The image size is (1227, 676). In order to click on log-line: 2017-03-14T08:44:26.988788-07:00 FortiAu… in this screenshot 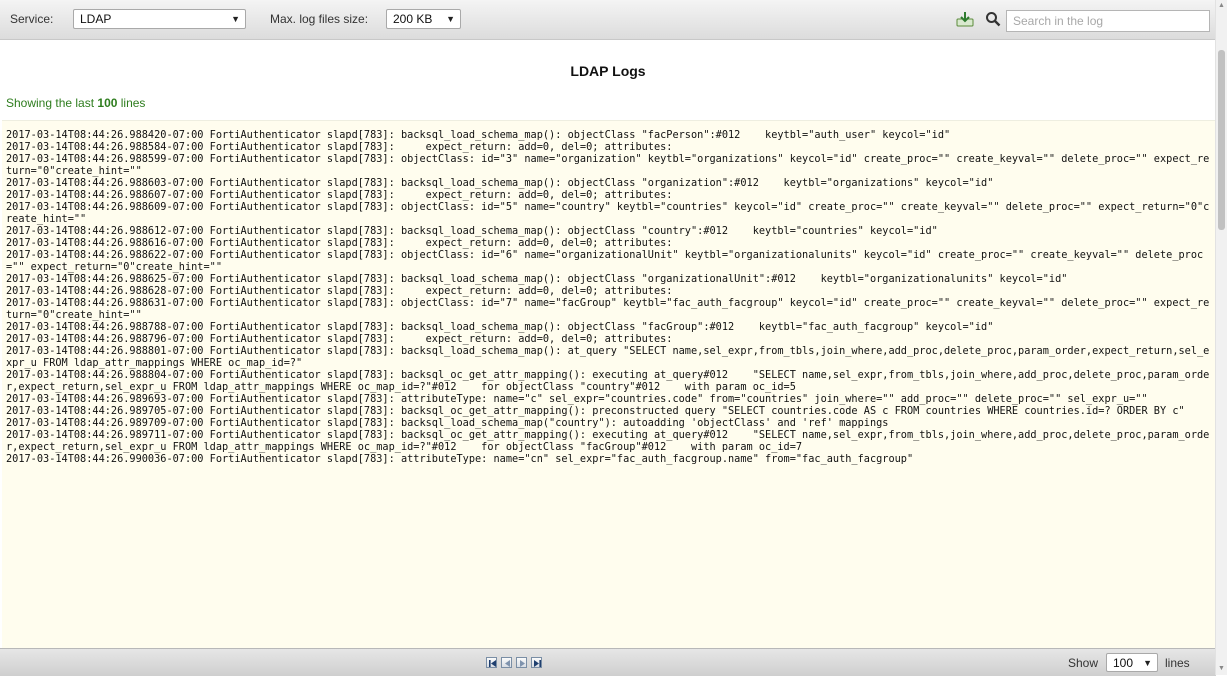, I will do `click(500, 327)`.